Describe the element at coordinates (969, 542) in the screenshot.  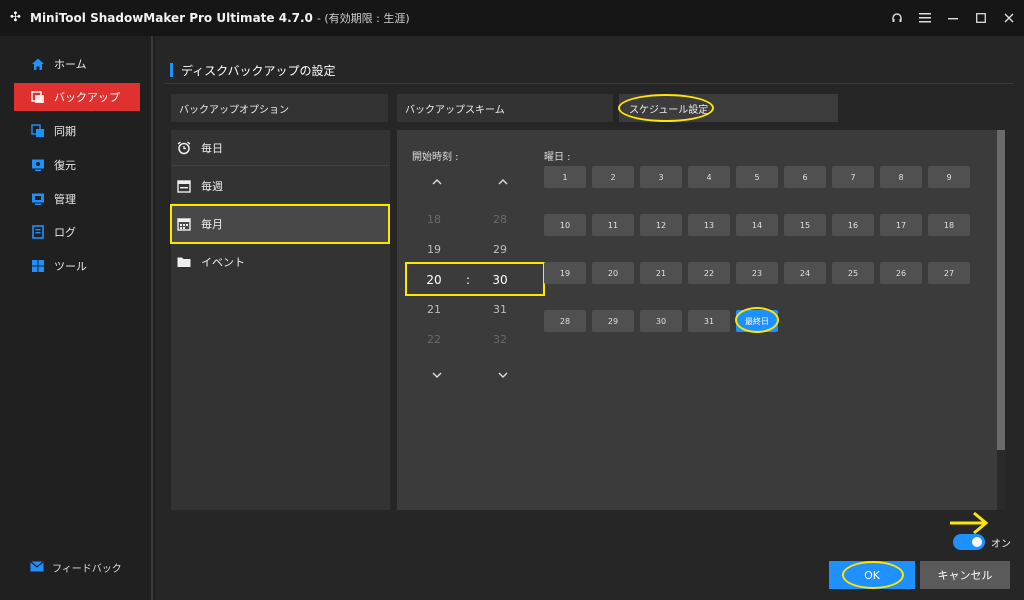
I see `schedule-toggle` at that location.